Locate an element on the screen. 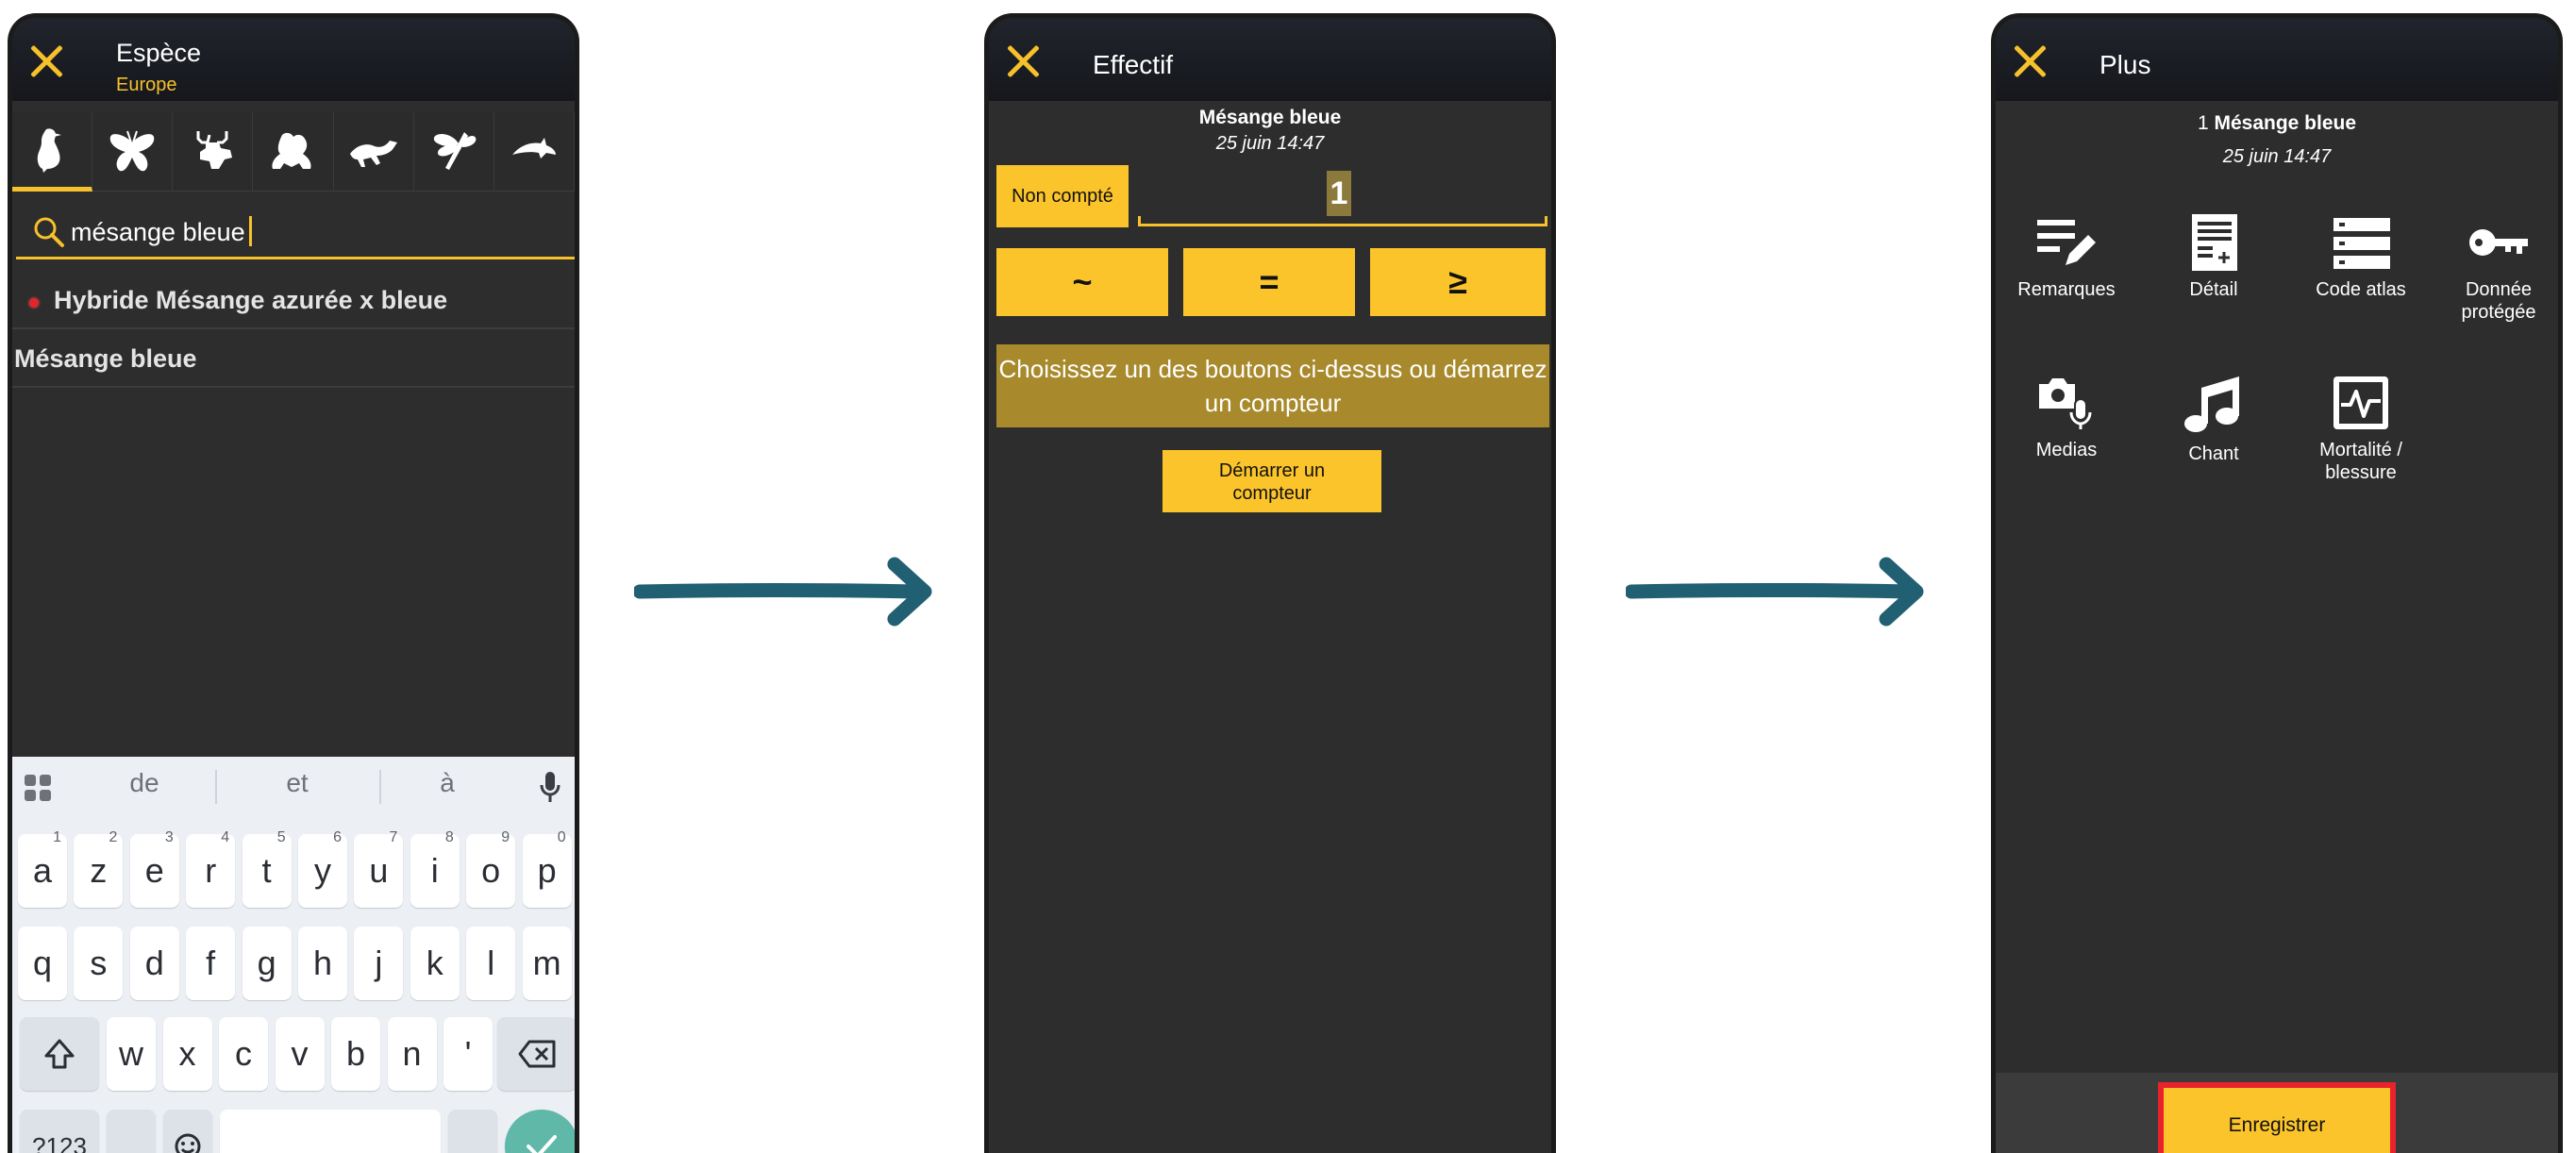 This screenshot has width=2576, height=1153. suggestion-word: à is located at coordinates (447, 783).